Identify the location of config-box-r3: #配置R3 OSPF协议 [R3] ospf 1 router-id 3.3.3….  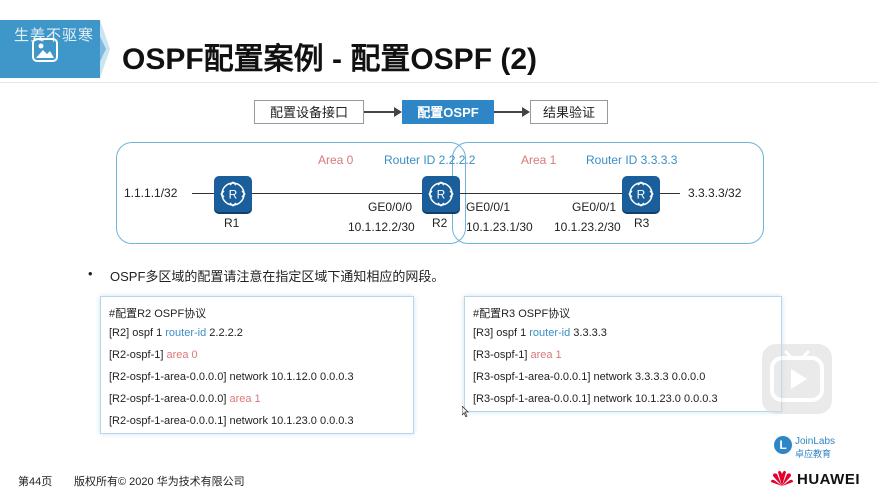
(623, 354).